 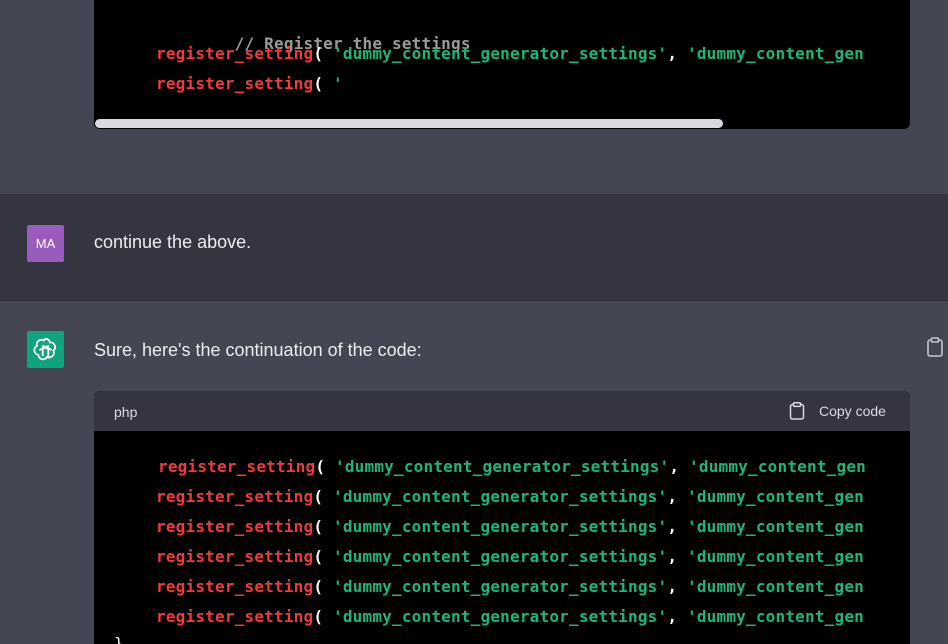 I want to click on code-string: ', so click(x=338, y=83).